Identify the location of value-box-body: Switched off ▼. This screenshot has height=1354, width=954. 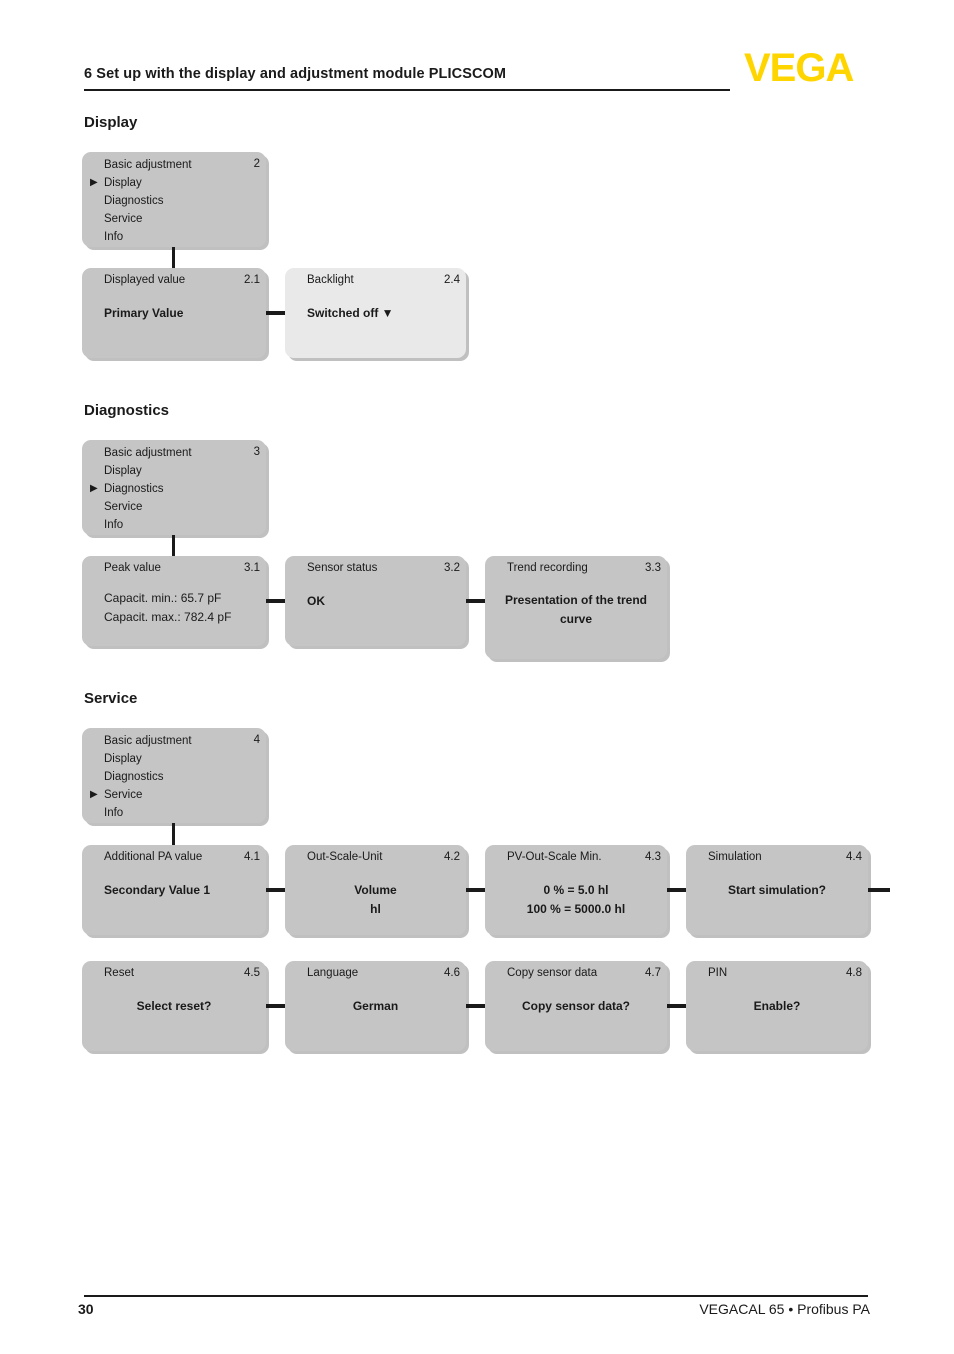
(375, 313).